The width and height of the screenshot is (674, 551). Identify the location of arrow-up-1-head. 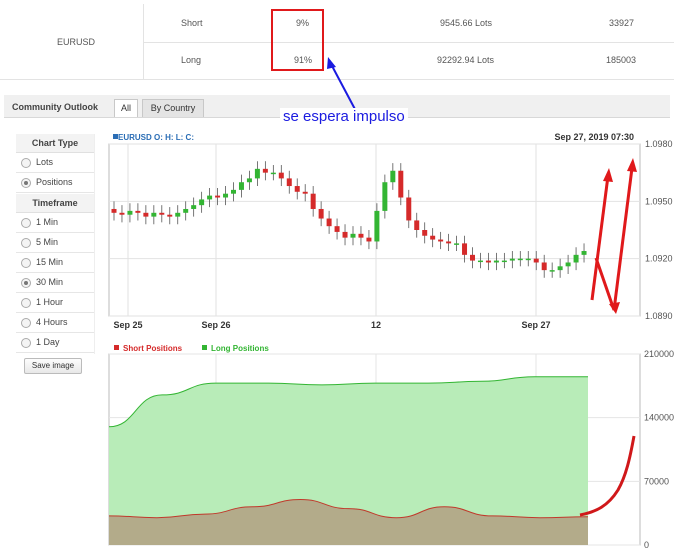
(608, 175).